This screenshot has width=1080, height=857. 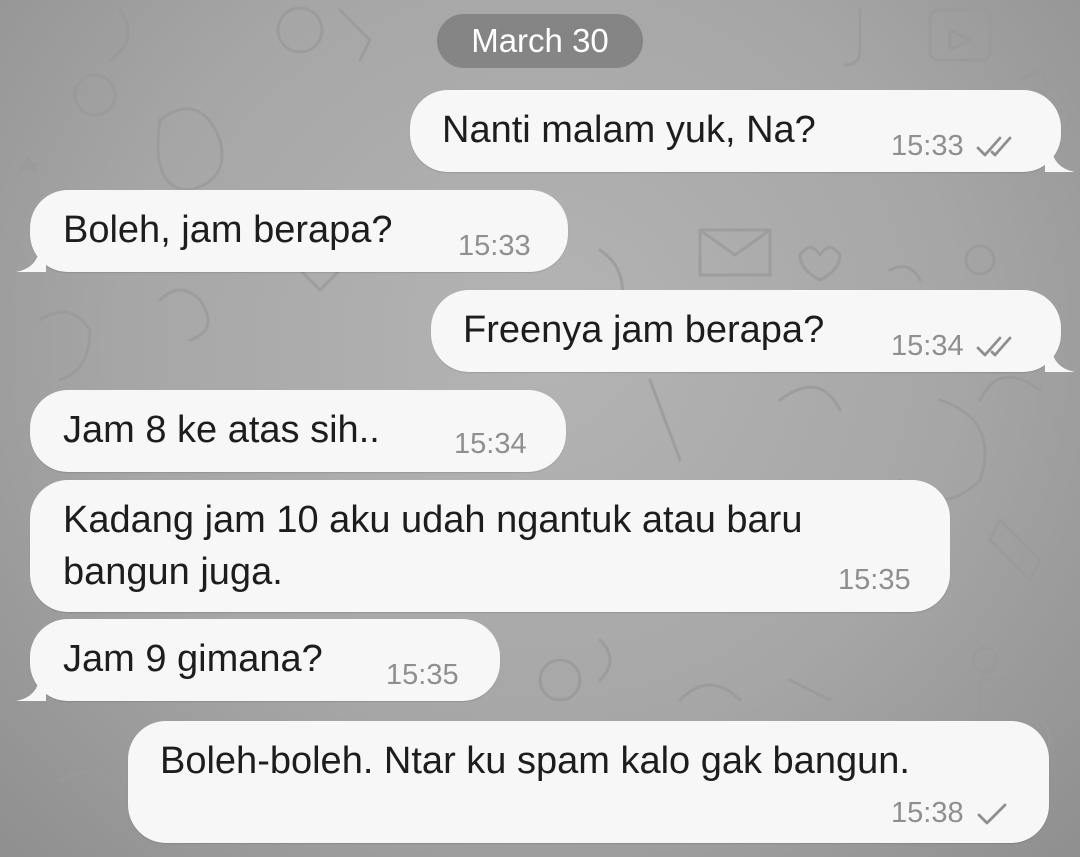 I want to click on message-text-line: bangun juga., so click(x=173, y=572).